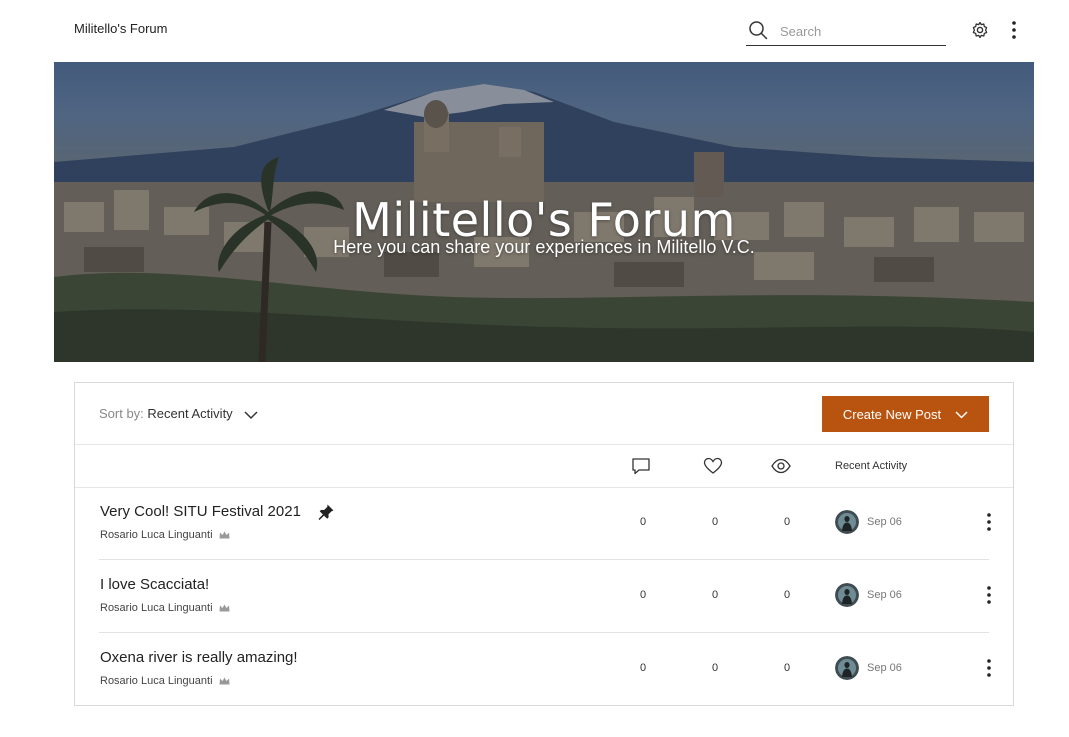  I want to click on heart-icon, so click(713, 465).